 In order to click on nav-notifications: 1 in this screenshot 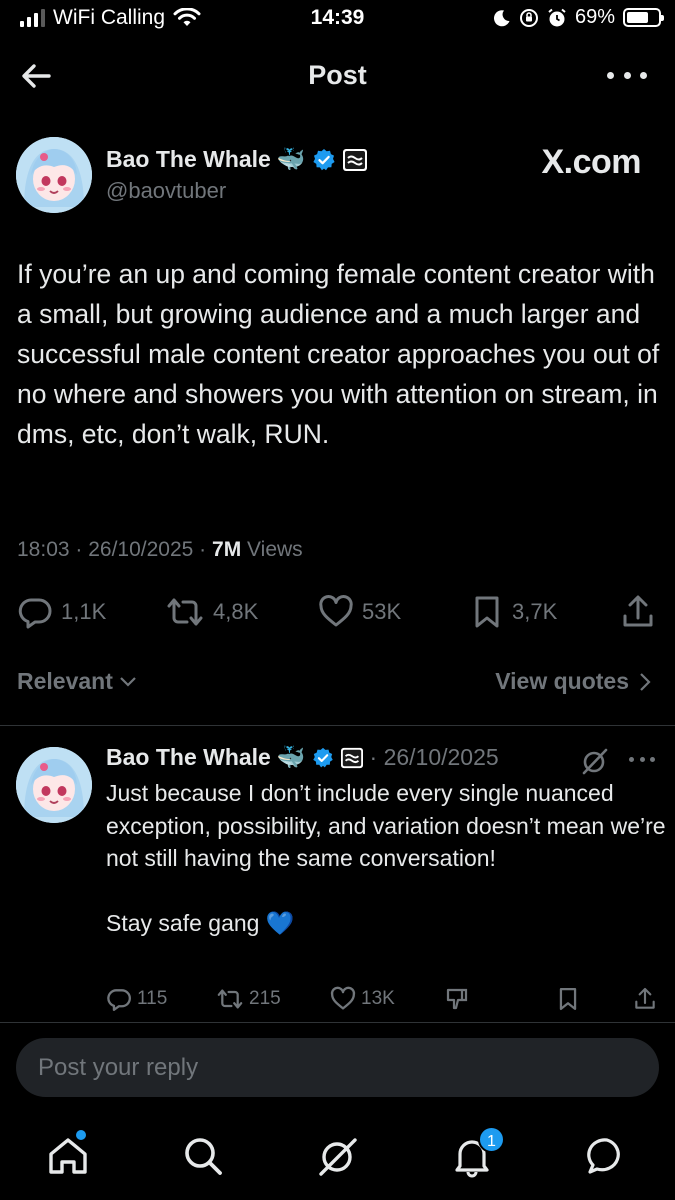, I will do `click(477, 1152)`.